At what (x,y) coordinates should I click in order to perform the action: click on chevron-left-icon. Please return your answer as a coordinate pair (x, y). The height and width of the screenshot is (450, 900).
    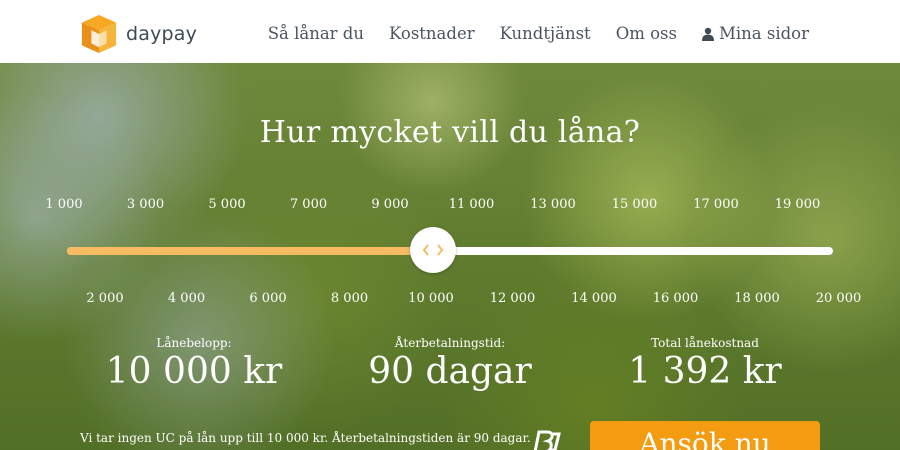
    Looking at the image, I should click on (425, 250).